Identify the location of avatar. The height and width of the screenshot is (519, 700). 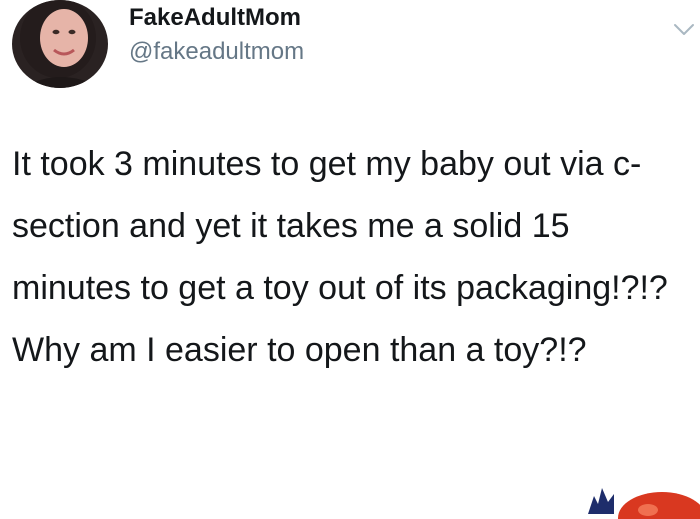
(60, 44).